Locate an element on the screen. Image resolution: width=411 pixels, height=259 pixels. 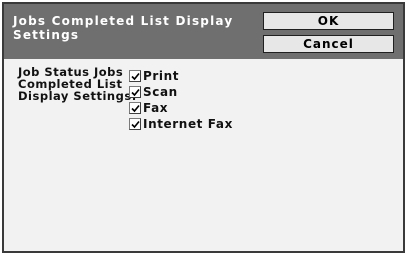
option-internet-fax: Internet Fax is located at coordinates (181, 124).